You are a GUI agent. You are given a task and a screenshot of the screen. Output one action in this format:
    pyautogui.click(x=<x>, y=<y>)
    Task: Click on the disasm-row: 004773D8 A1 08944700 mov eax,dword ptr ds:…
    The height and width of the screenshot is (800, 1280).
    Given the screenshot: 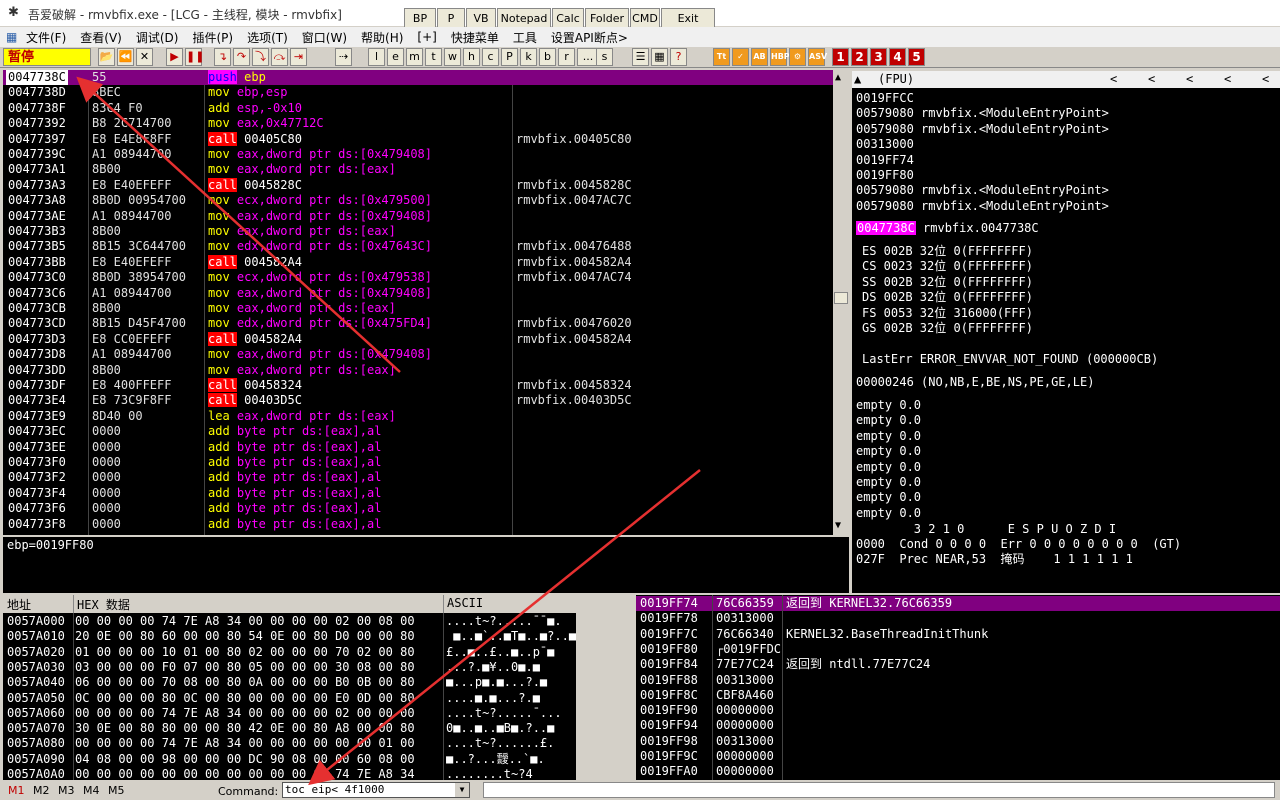 What is the action you would take?
    pyautogui.click(x=418, y=354)
    